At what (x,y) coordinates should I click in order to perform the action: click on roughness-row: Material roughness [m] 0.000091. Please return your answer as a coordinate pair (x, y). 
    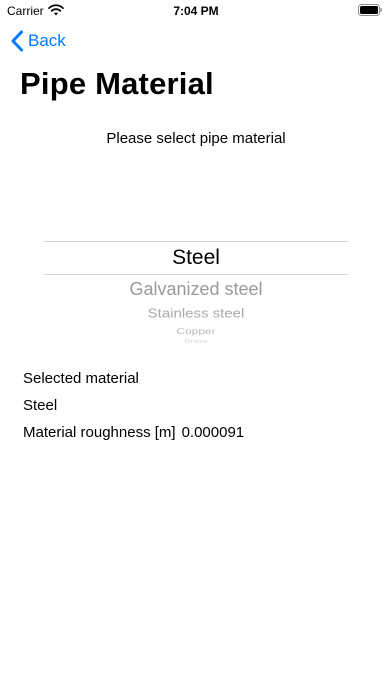
    Looking at the image, I should click on (133, 432).